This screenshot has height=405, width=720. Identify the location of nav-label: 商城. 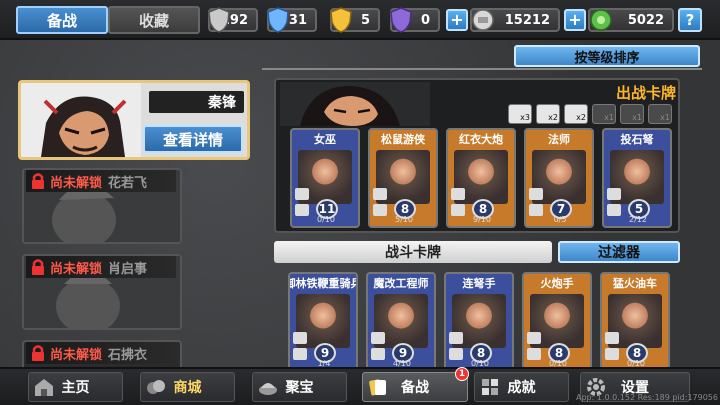
(187, 388).